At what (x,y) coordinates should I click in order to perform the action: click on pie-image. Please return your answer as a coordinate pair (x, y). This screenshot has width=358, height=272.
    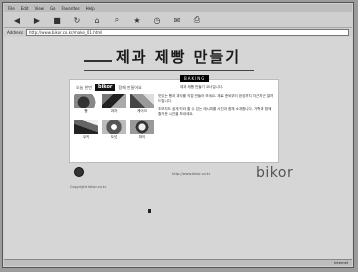
    Looking at the image, I should click on (142, 127).